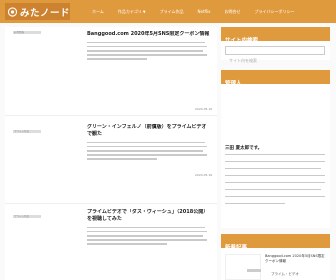 The image size is (336, 280). Describe the element at coordinates (275, 35) in the screenshot. I see `widget-heading-search: サイト内検索` at that location.